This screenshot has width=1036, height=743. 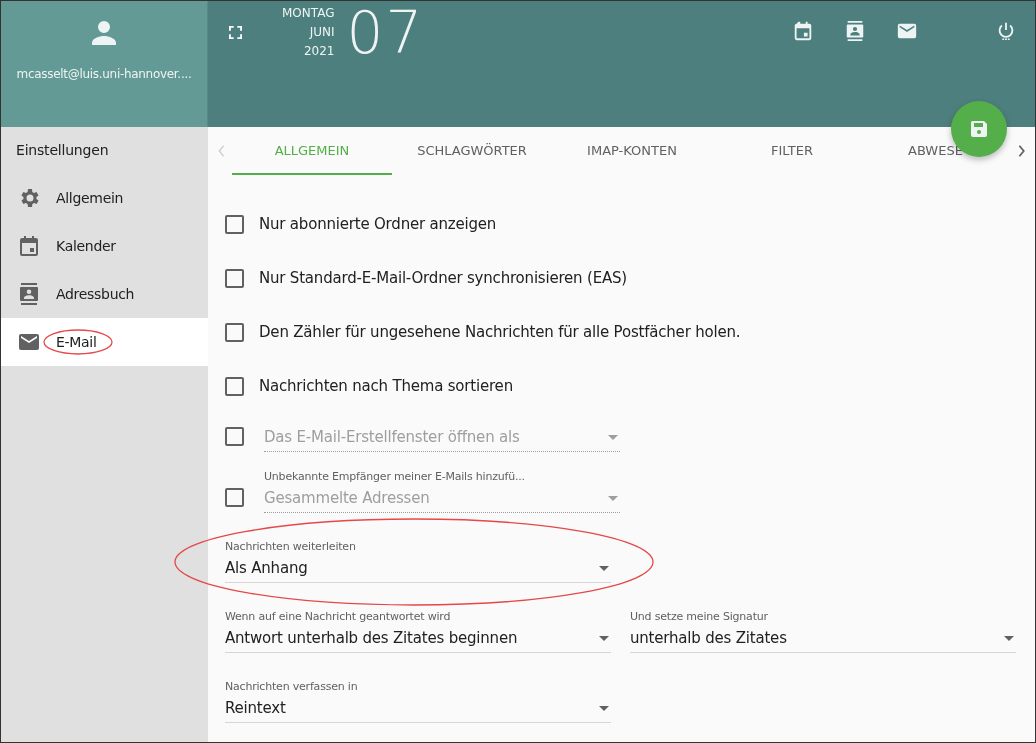 What do you see at coordinates (472, 151) in the screenshot?
I see `tab: SCHLAGWÖRTER` at bounding box center [472, 151].